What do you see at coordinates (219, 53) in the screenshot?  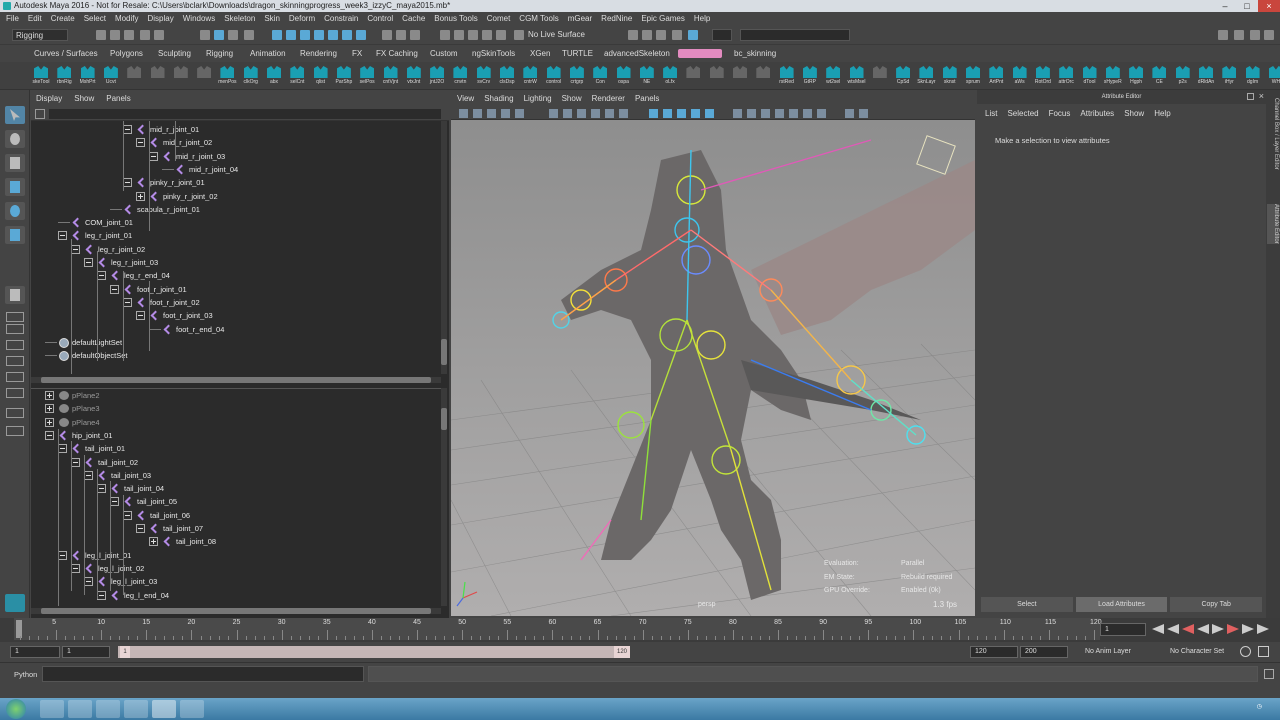 I see `shelf-tab-rigging: Rigging` at bounding box center [219, 53].